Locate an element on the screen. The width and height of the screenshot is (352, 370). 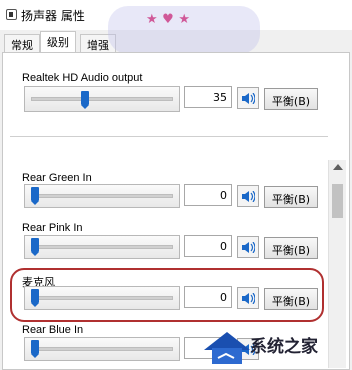
balance-button-rear-green: 平衡(B) is located at coordinates (291, 197).